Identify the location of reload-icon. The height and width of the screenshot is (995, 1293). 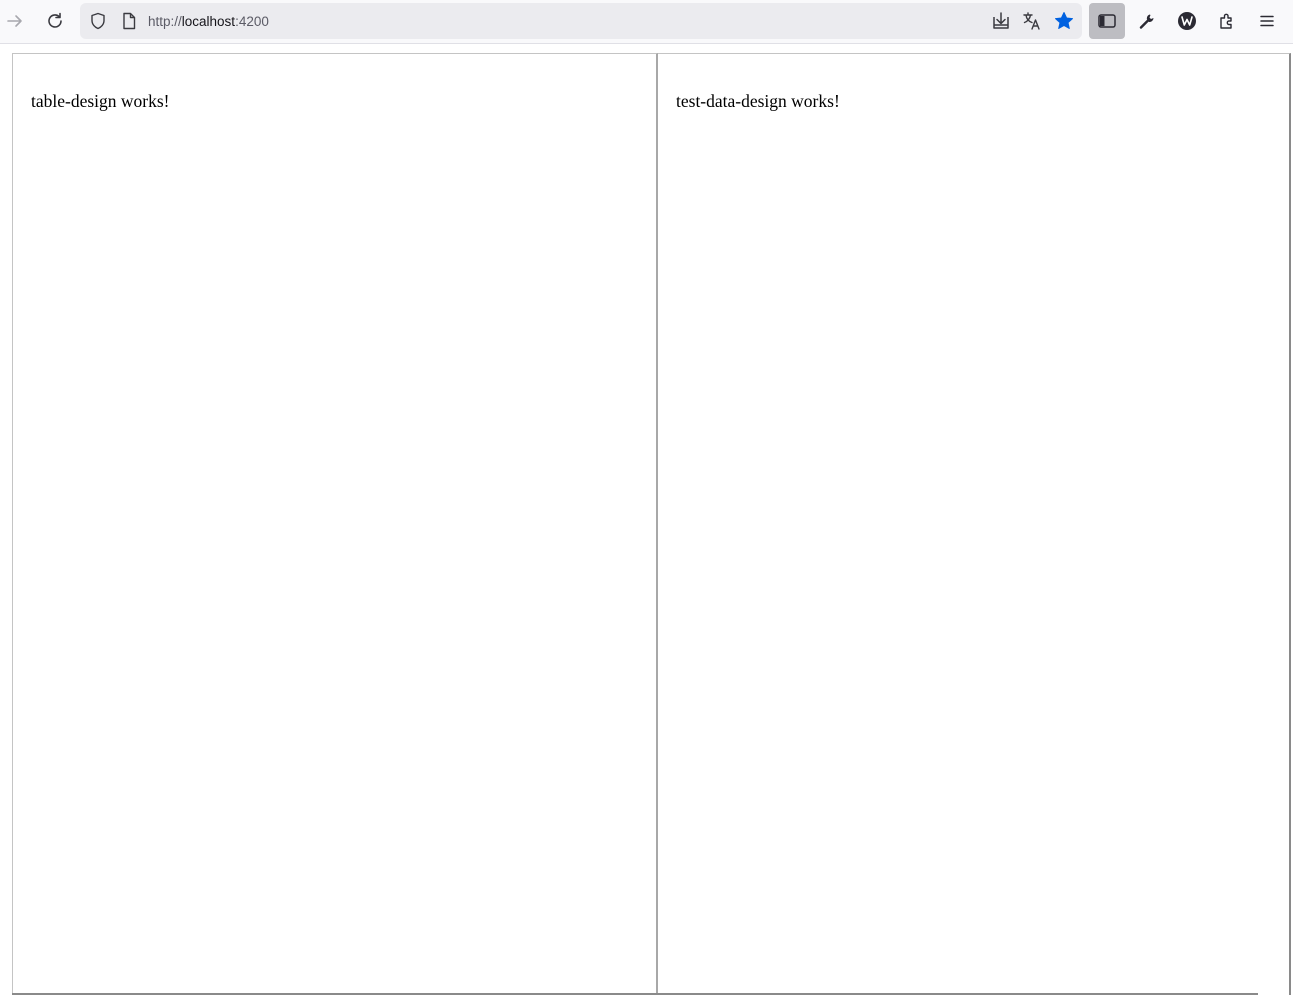
(55, 21).